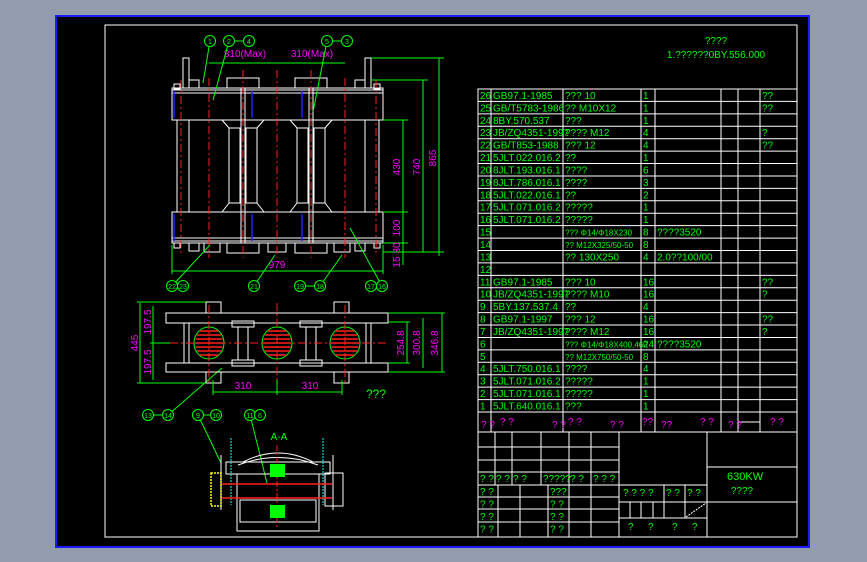  I want to click on part-name: ???, so click(573, 121).